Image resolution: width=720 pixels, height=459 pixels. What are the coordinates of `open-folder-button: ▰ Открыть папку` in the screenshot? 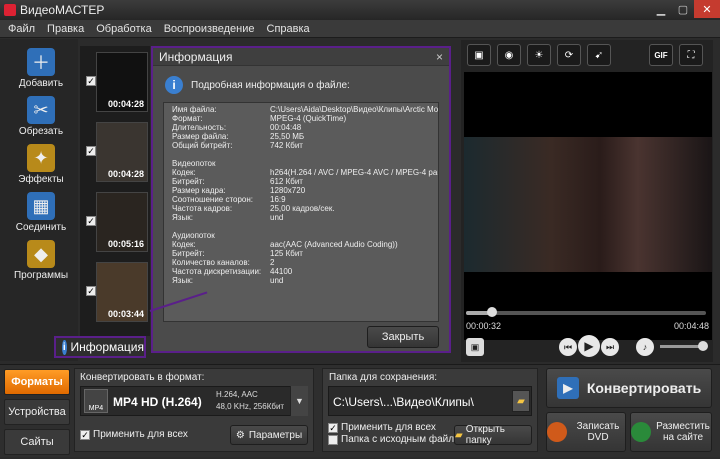 It's located at (493, 435).